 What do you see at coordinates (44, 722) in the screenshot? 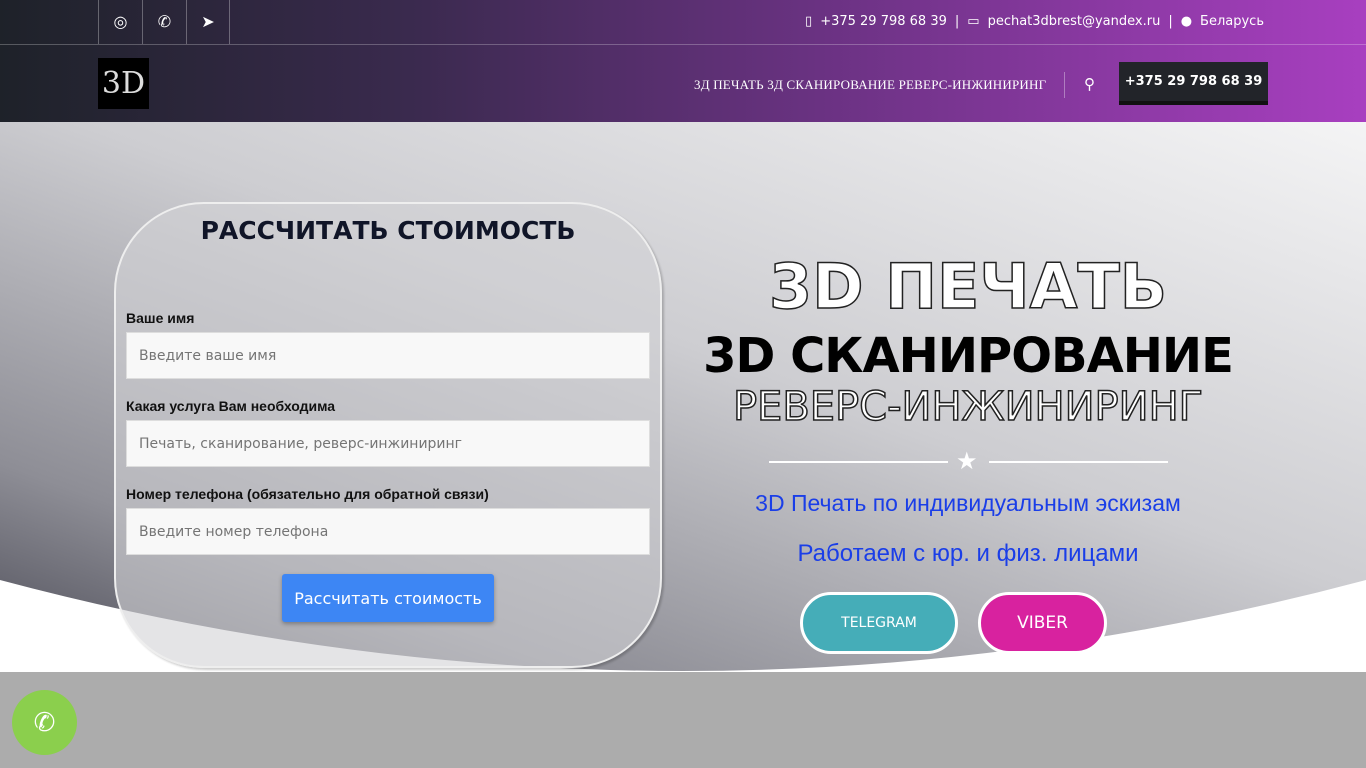
I see `call-fab-phone-icon: ✆` at bounding box center [44, 722].